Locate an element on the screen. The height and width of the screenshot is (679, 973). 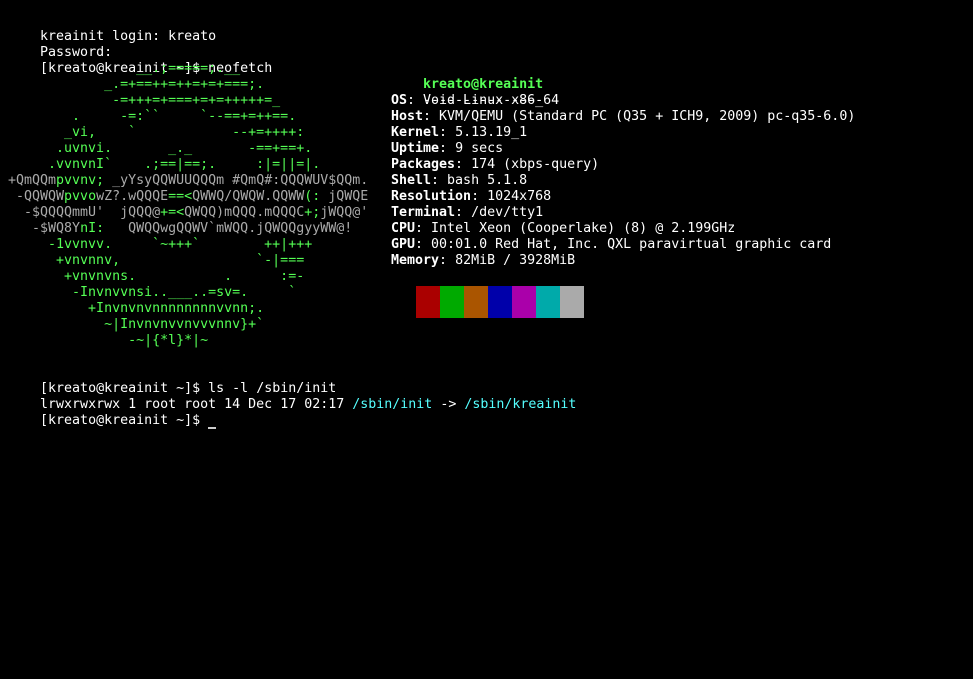
info-value: /dev/tty1 is located at coordinates (507, 212).